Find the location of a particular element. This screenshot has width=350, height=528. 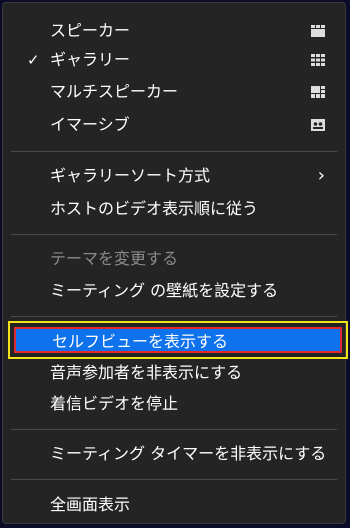

gallery-view-icon is located at coordinates (318, 60).